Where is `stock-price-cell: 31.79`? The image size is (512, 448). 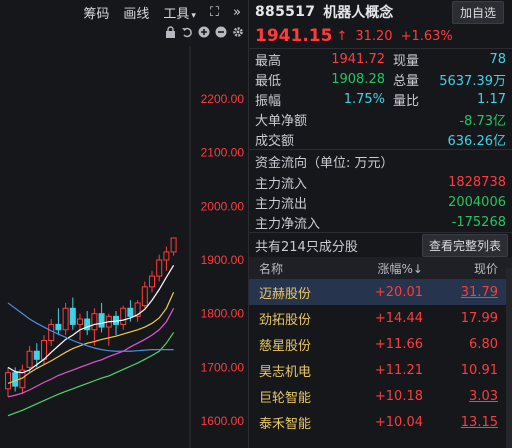 stock-price-cell: 31.79 is located at coordinates (479, 292).